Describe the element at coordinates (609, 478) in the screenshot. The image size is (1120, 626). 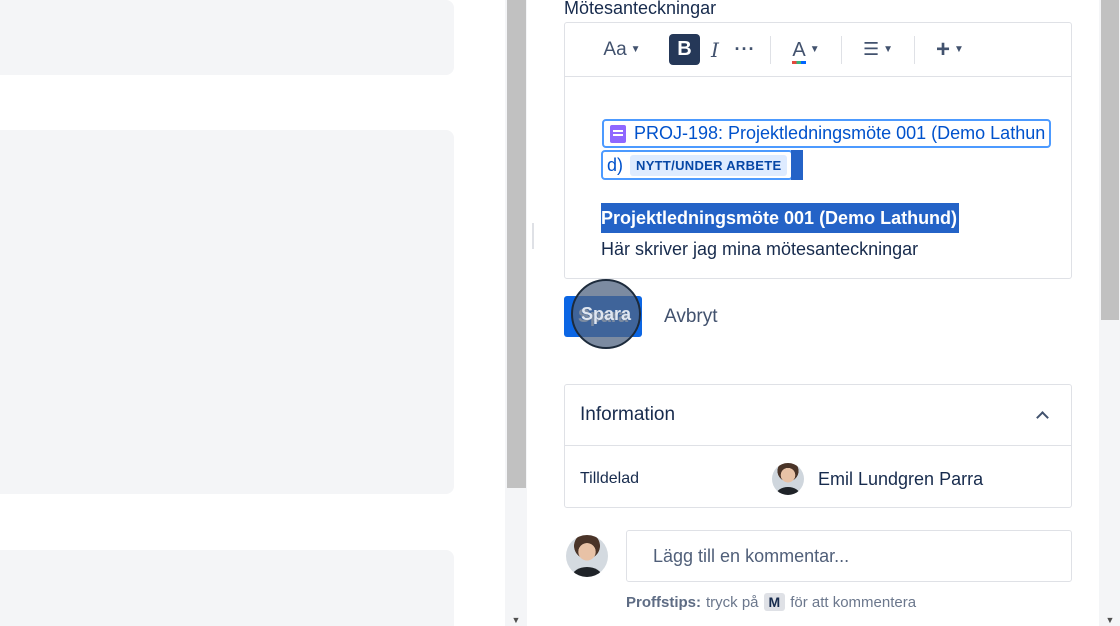
I see `assignee-label: Tilldelad` at that location.